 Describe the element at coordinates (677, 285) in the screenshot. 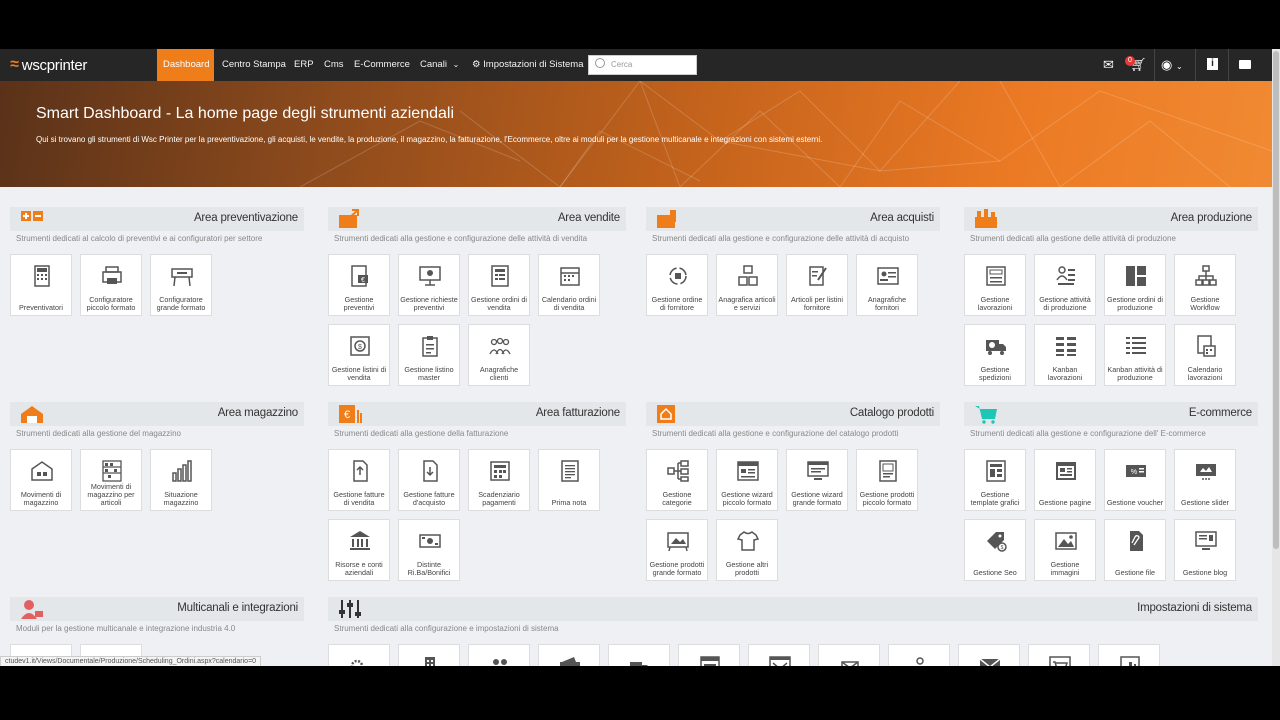

I see `tile-gestione-ordine-fornitore: Gestione ordine di fornitore` at that location.